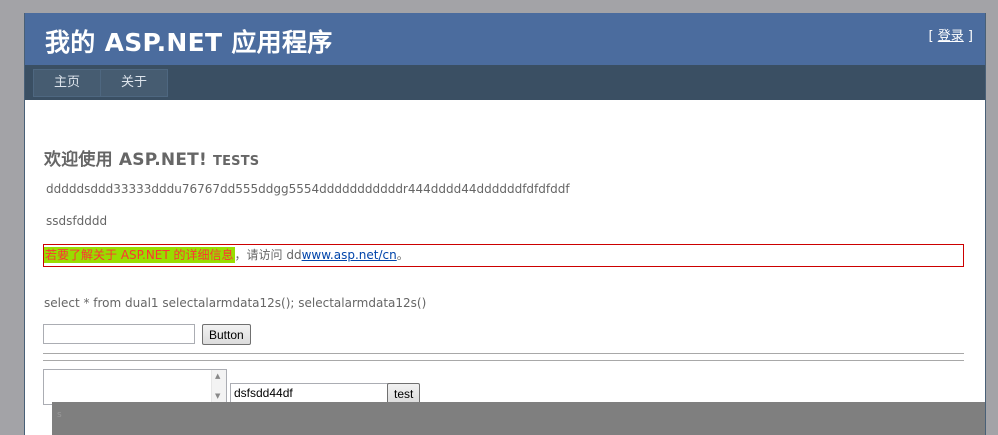 The width and height of the screenshot is (998, 435). What do you see at coordinates (968, 36) in the screenshot?
I see `login-bracket-close: ]` at bounding box center [968, 36].